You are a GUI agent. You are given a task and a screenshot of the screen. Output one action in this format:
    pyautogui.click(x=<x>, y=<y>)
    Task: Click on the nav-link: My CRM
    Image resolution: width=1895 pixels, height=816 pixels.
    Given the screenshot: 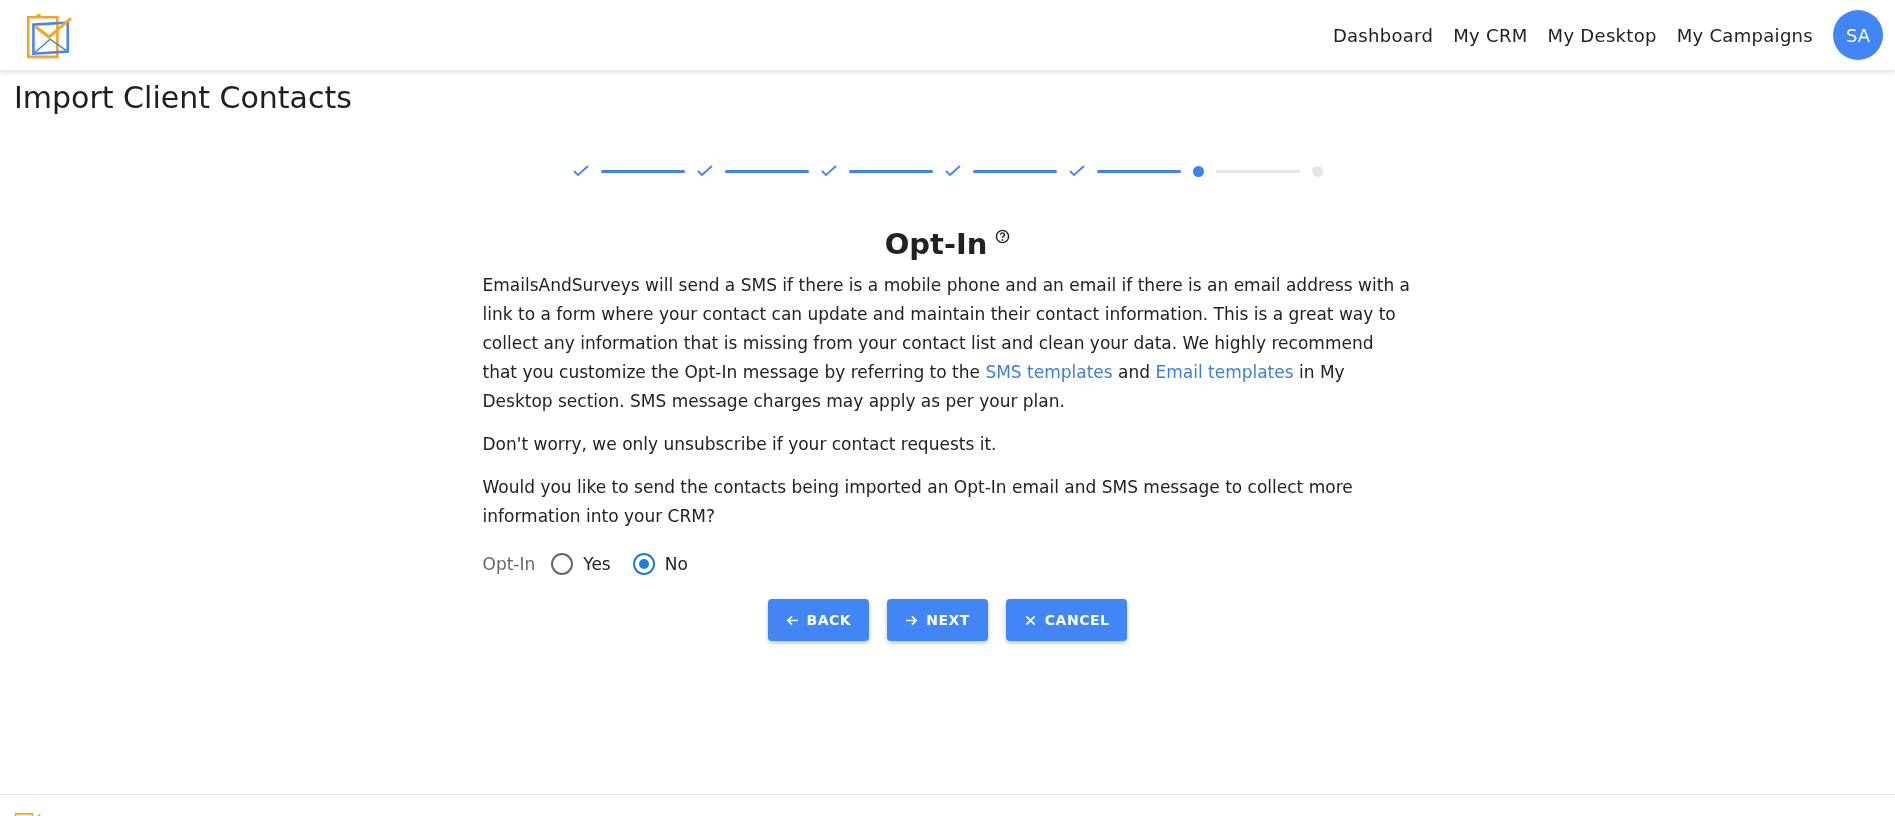 What is the action you would take?
    pyautogui.click(x=1490, y=35)
    